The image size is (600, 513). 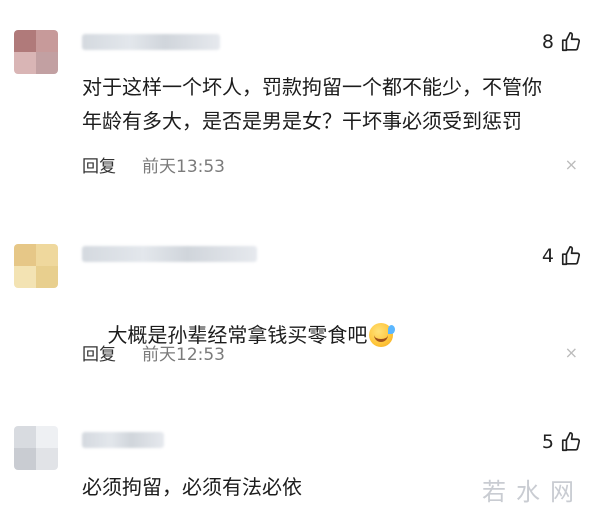 I want to click on thumbs-up-icon, so click(x=571, y=442).